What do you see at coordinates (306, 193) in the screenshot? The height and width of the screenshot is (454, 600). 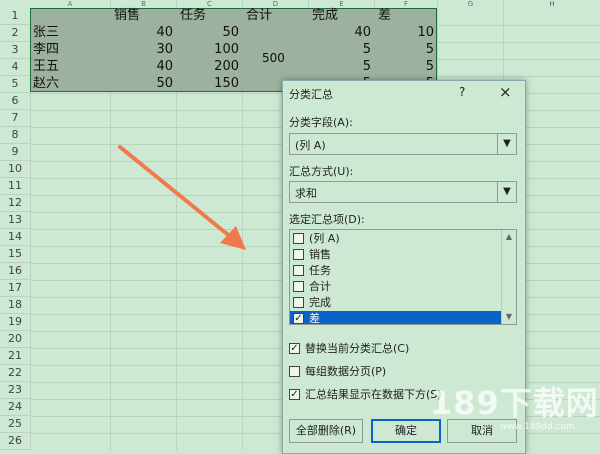 I see `summary-function-value: 求和` at bounding box center [306, 193].